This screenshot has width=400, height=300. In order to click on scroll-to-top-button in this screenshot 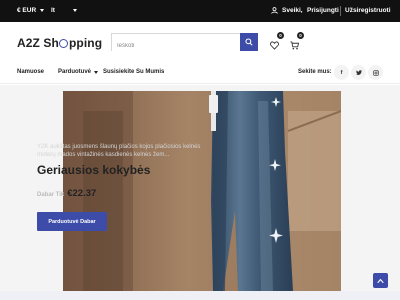, I will do `click(380, 280)`.